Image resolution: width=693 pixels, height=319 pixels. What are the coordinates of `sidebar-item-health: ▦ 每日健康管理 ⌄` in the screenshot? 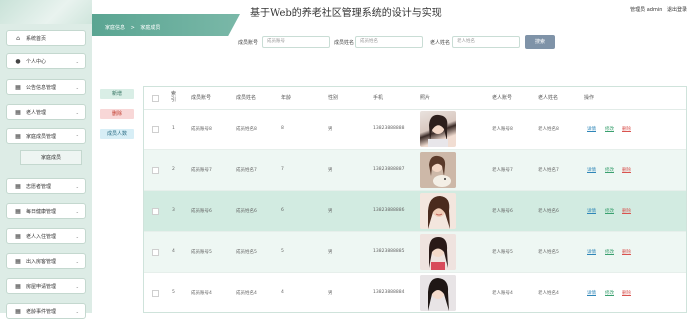 It's located at (46, 211).